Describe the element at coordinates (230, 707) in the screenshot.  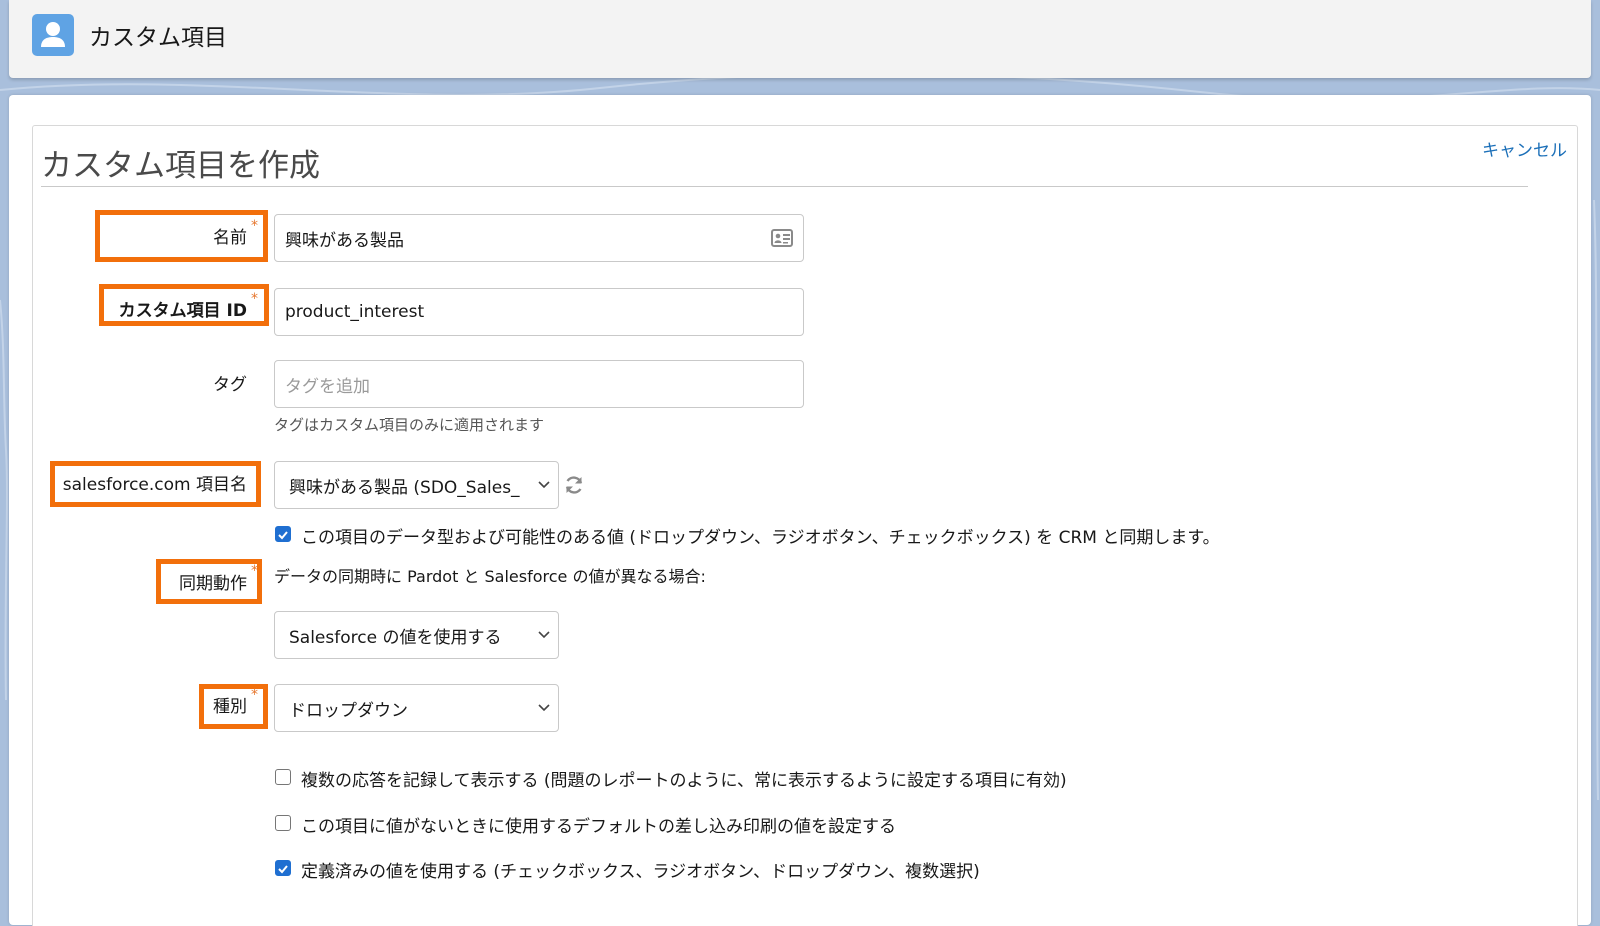
I see `type-label: 種別` at that location.